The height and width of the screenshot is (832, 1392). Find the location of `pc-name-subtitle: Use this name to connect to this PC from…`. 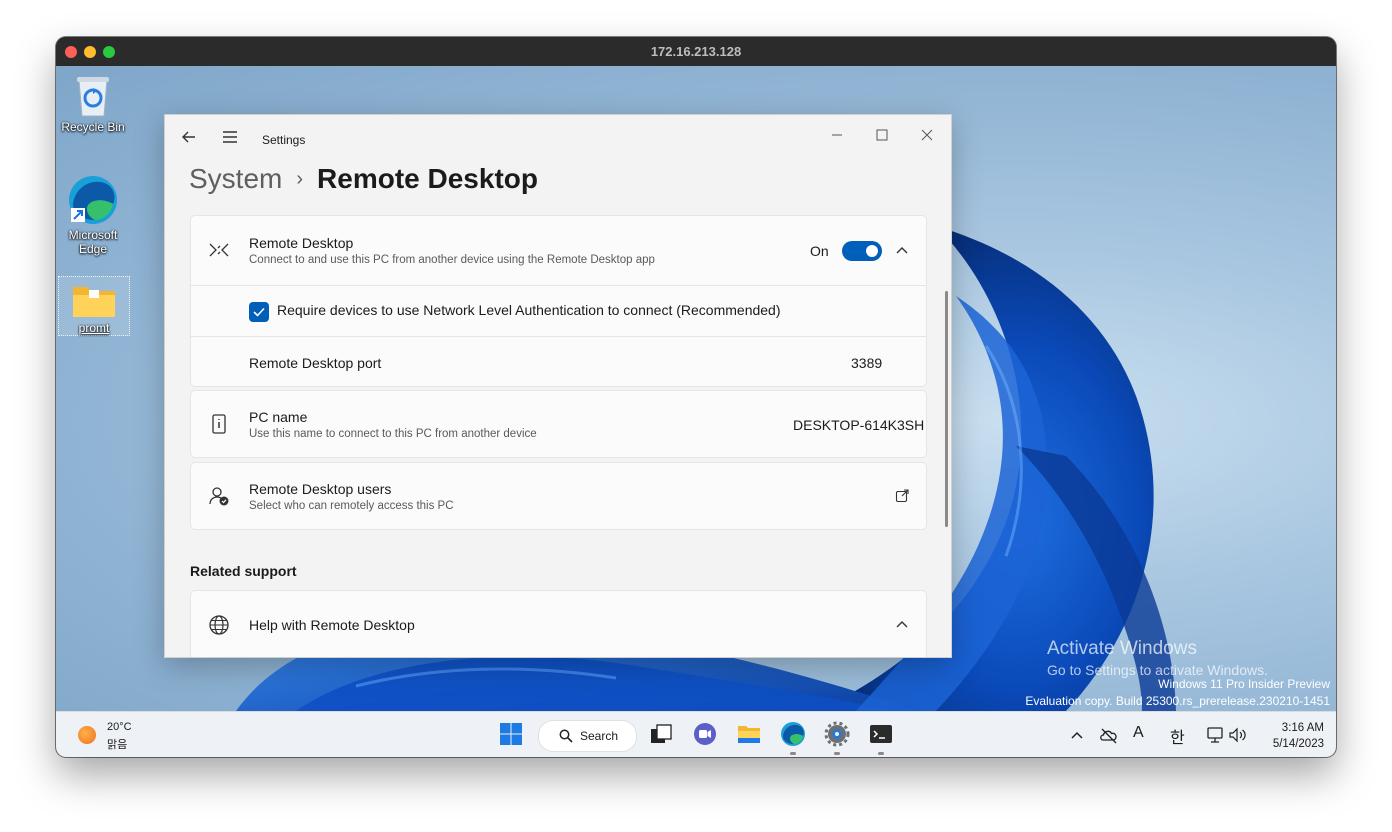

pc-name-subtitle: Use this name to connect to this PC from… is located at coordinates (393, 434).